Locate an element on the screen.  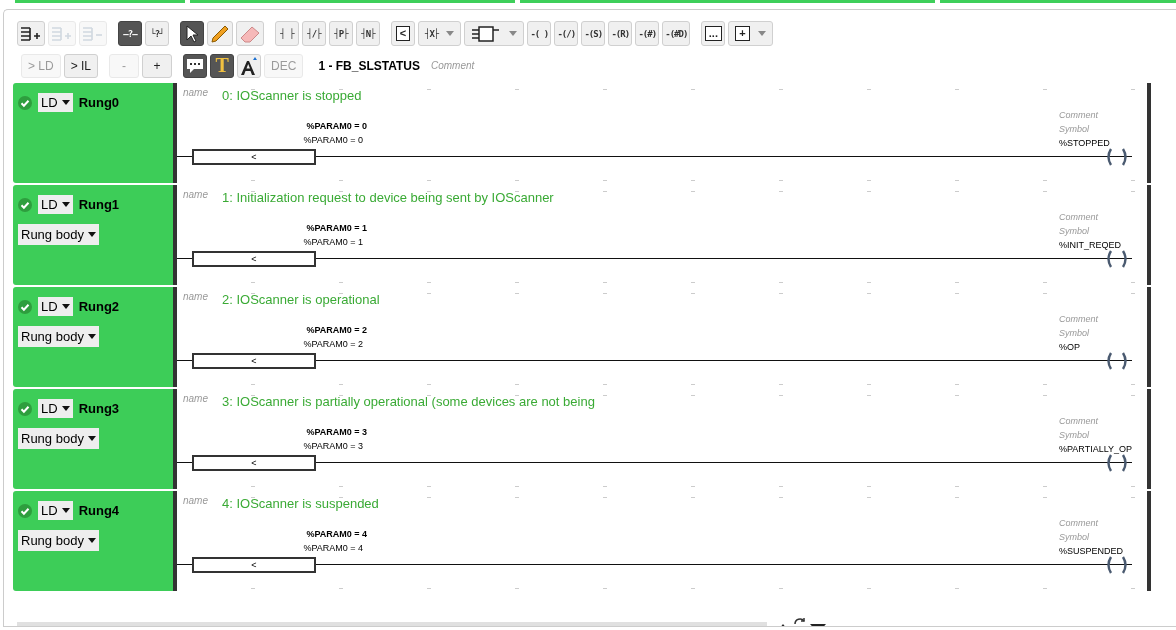
function-block-icon is located at coordinates (486, 33).